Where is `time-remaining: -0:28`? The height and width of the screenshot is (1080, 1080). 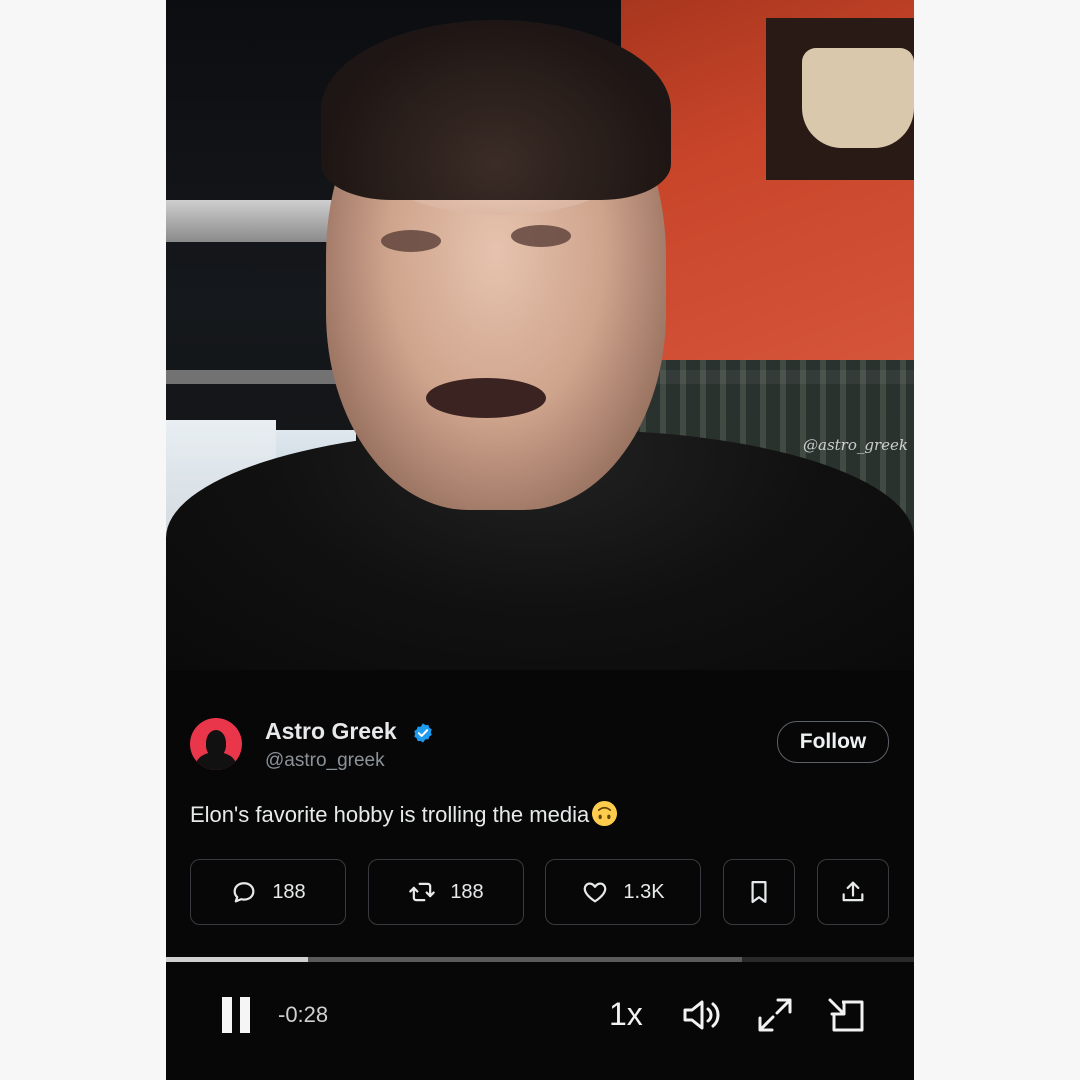
time-remaining: -0:28 is located at coordinates (303, 1014).